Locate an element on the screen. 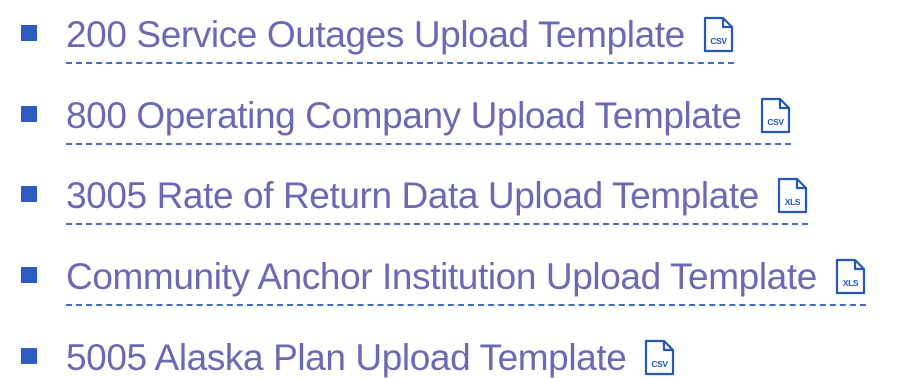 The image size is (906, 378). template-link-label: 3005 Rate of Return Data Upload Template is located at coordinates (412, 196).